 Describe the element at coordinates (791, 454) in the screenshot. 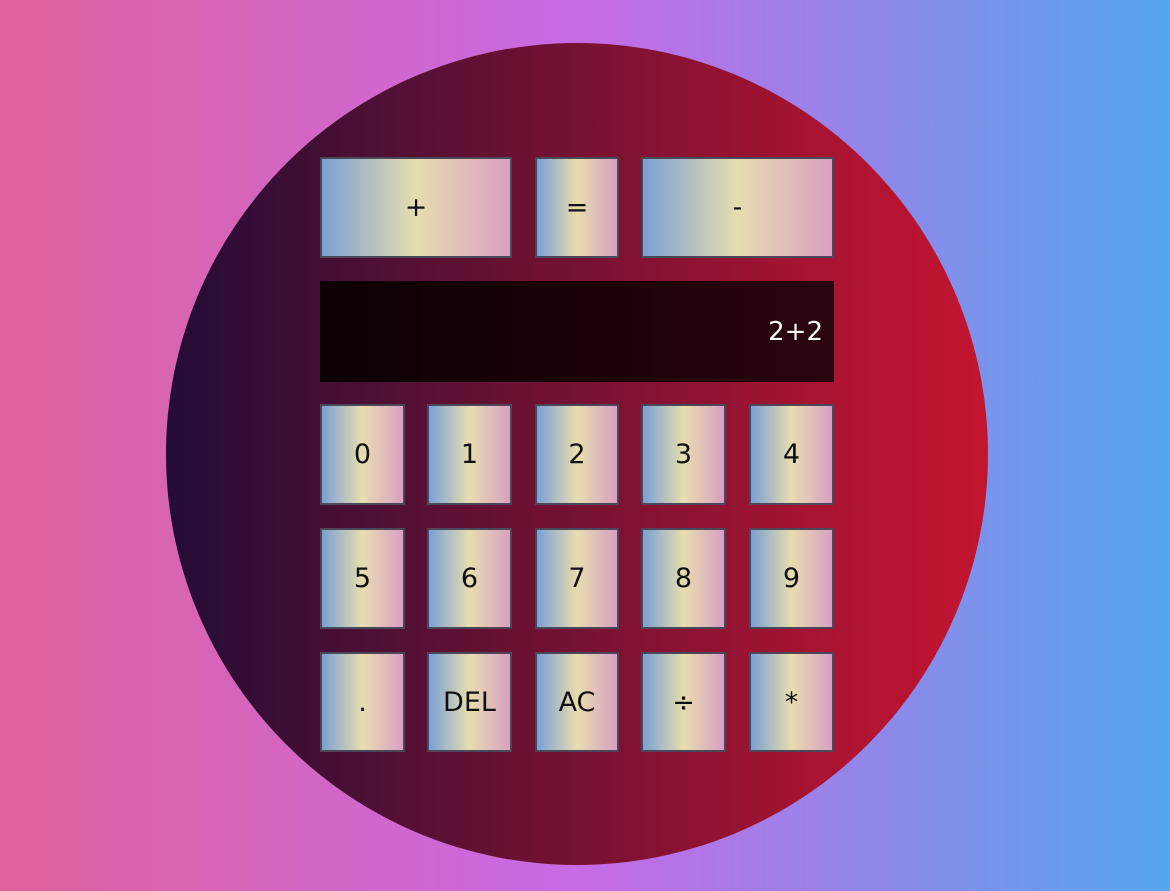

I see `digit-4-button: 4` at that location.